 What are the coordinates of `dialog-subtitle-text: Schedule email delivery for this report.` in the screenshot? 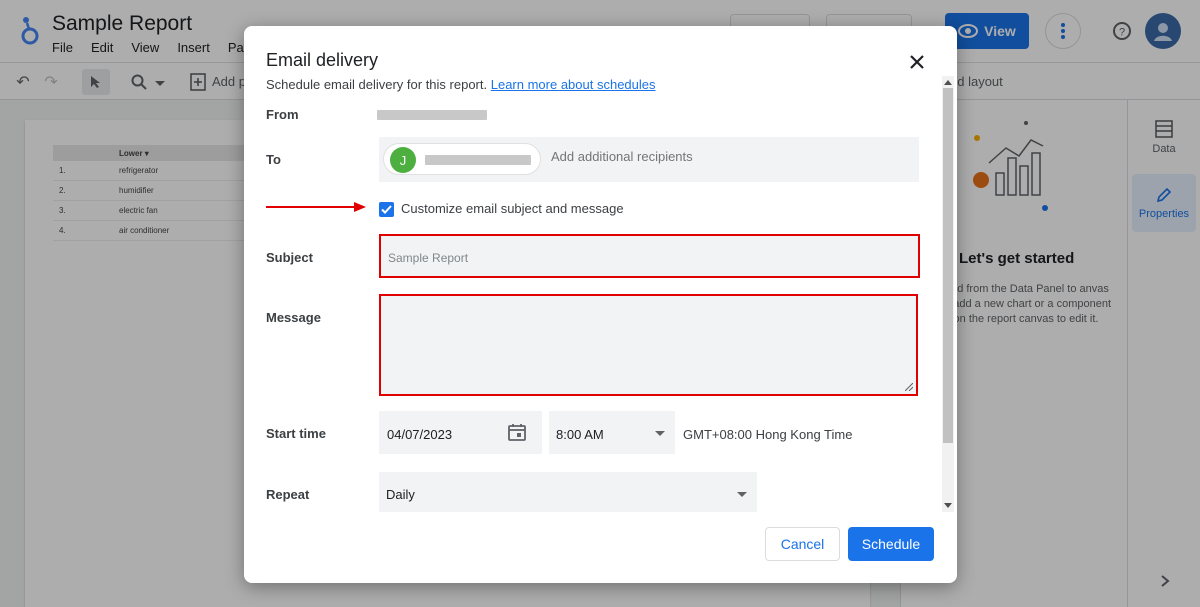 It's located at (377, 84).